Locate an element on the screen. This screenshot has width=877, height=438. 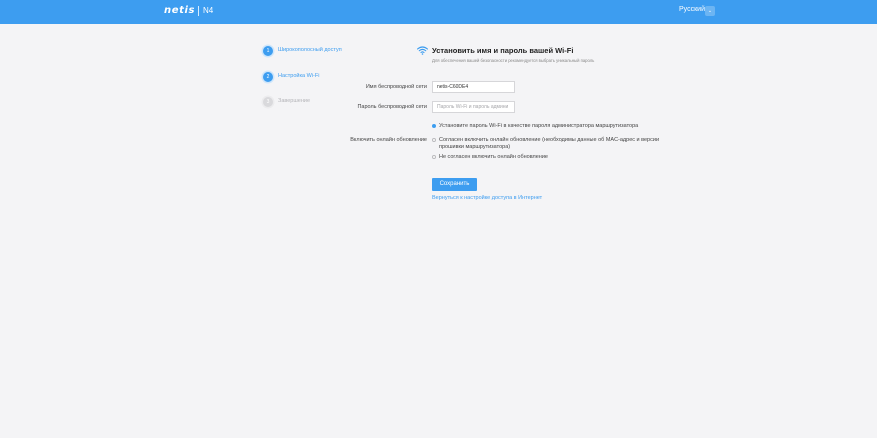
step-label: Завершение is located at coordinates (294, 101).